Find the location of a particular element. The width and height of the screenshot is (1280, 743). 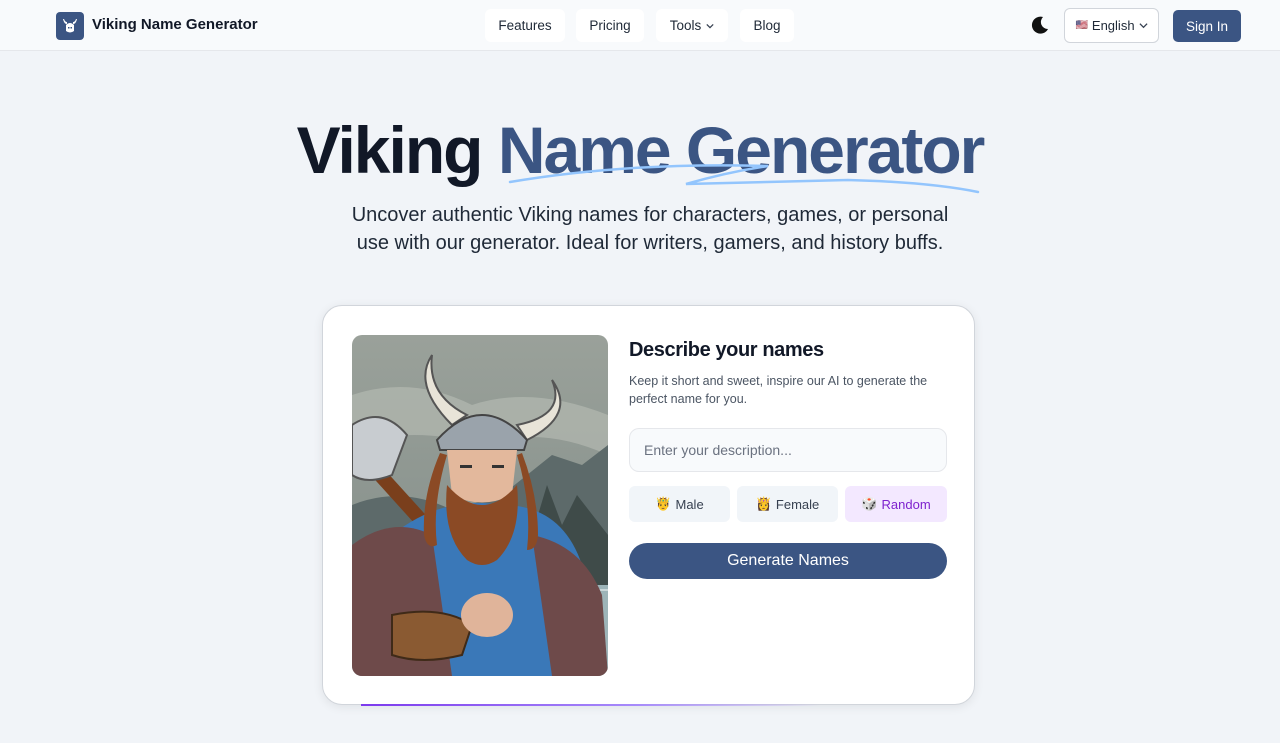

language-select: 🇺🇸 English is located at coordinates (1111, 25).